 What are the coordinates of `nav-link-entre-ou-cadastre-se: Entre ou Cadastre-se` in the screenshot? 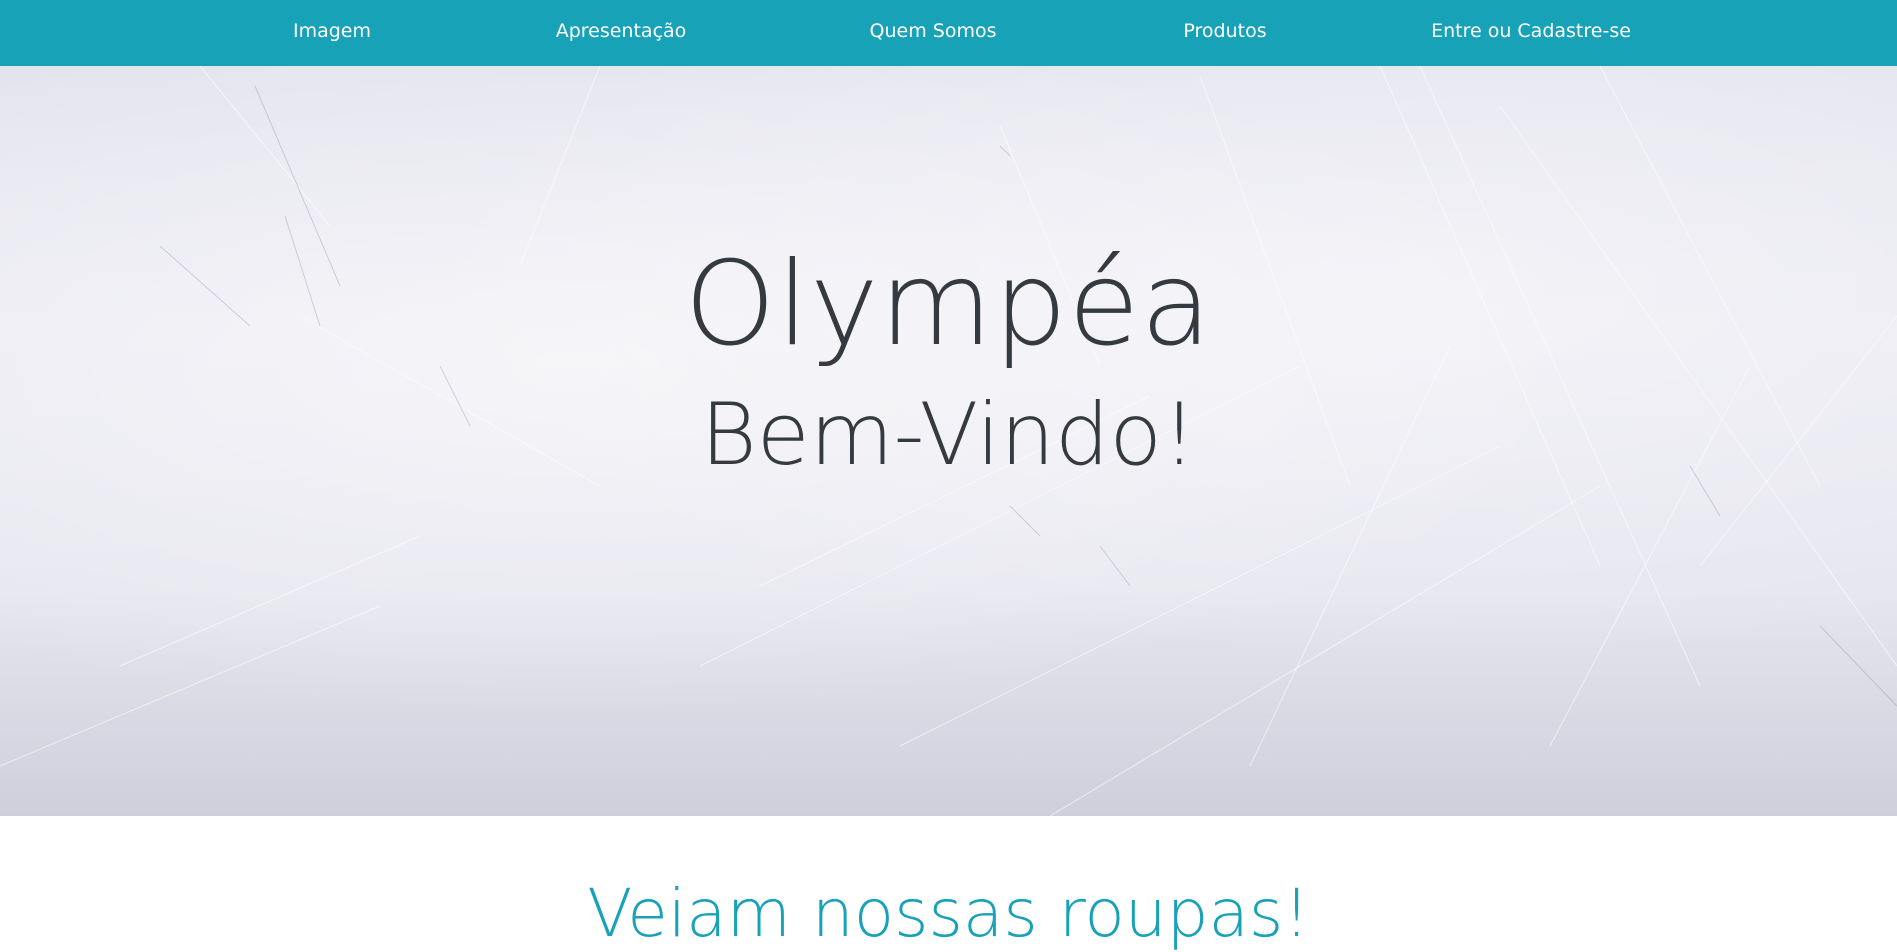 It's located at (1531, 31).